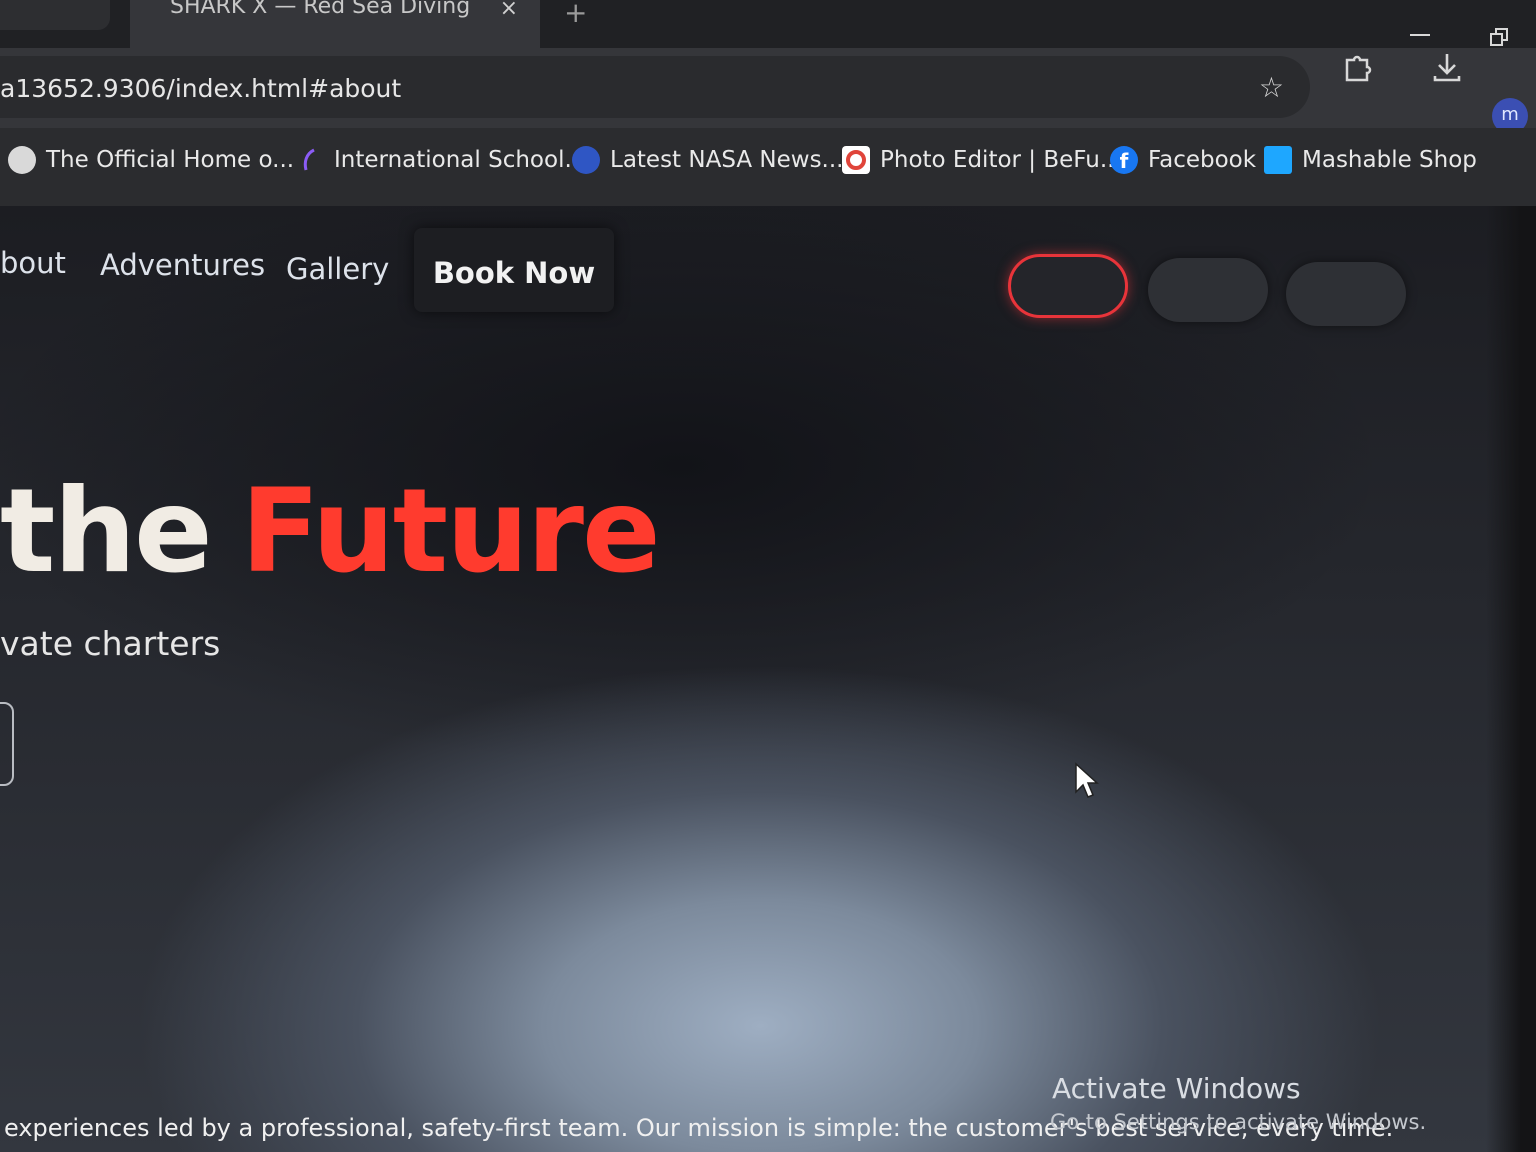  I want to click on tab-title: SHARK X — Red Sea Diving, so click(320, 9).